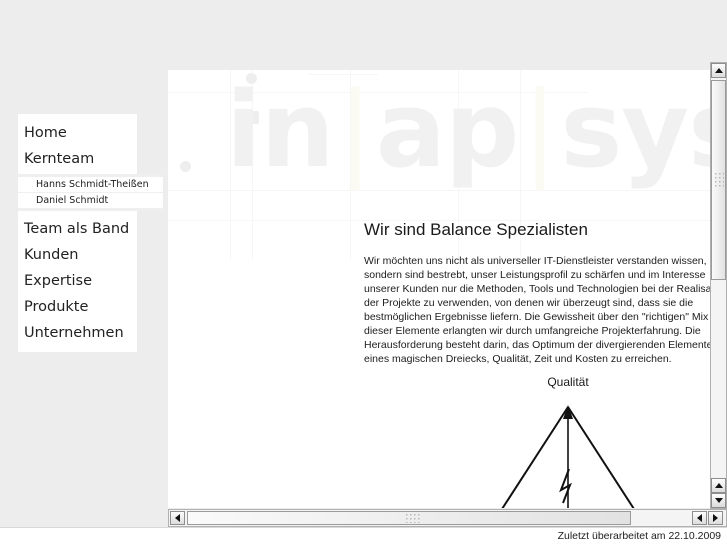 This screenshot has height=545, width=727. I want to click on watermark-logo-part1: in, so click(280, 130).